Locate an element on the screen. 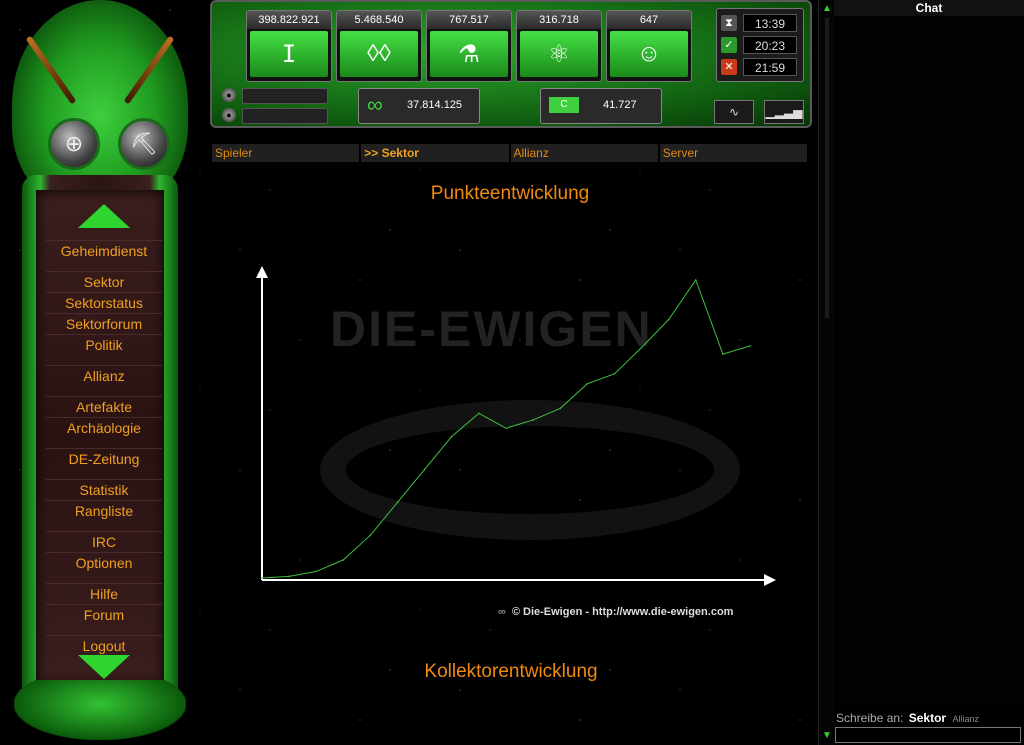  metal-icon: ⵊ is located at coordinates (289, 54).